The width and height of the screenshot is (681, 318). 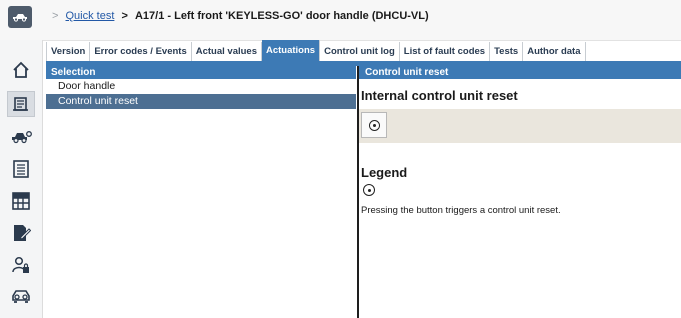 I want to click on vehicle-front-icon, so click(x=21, y=296).